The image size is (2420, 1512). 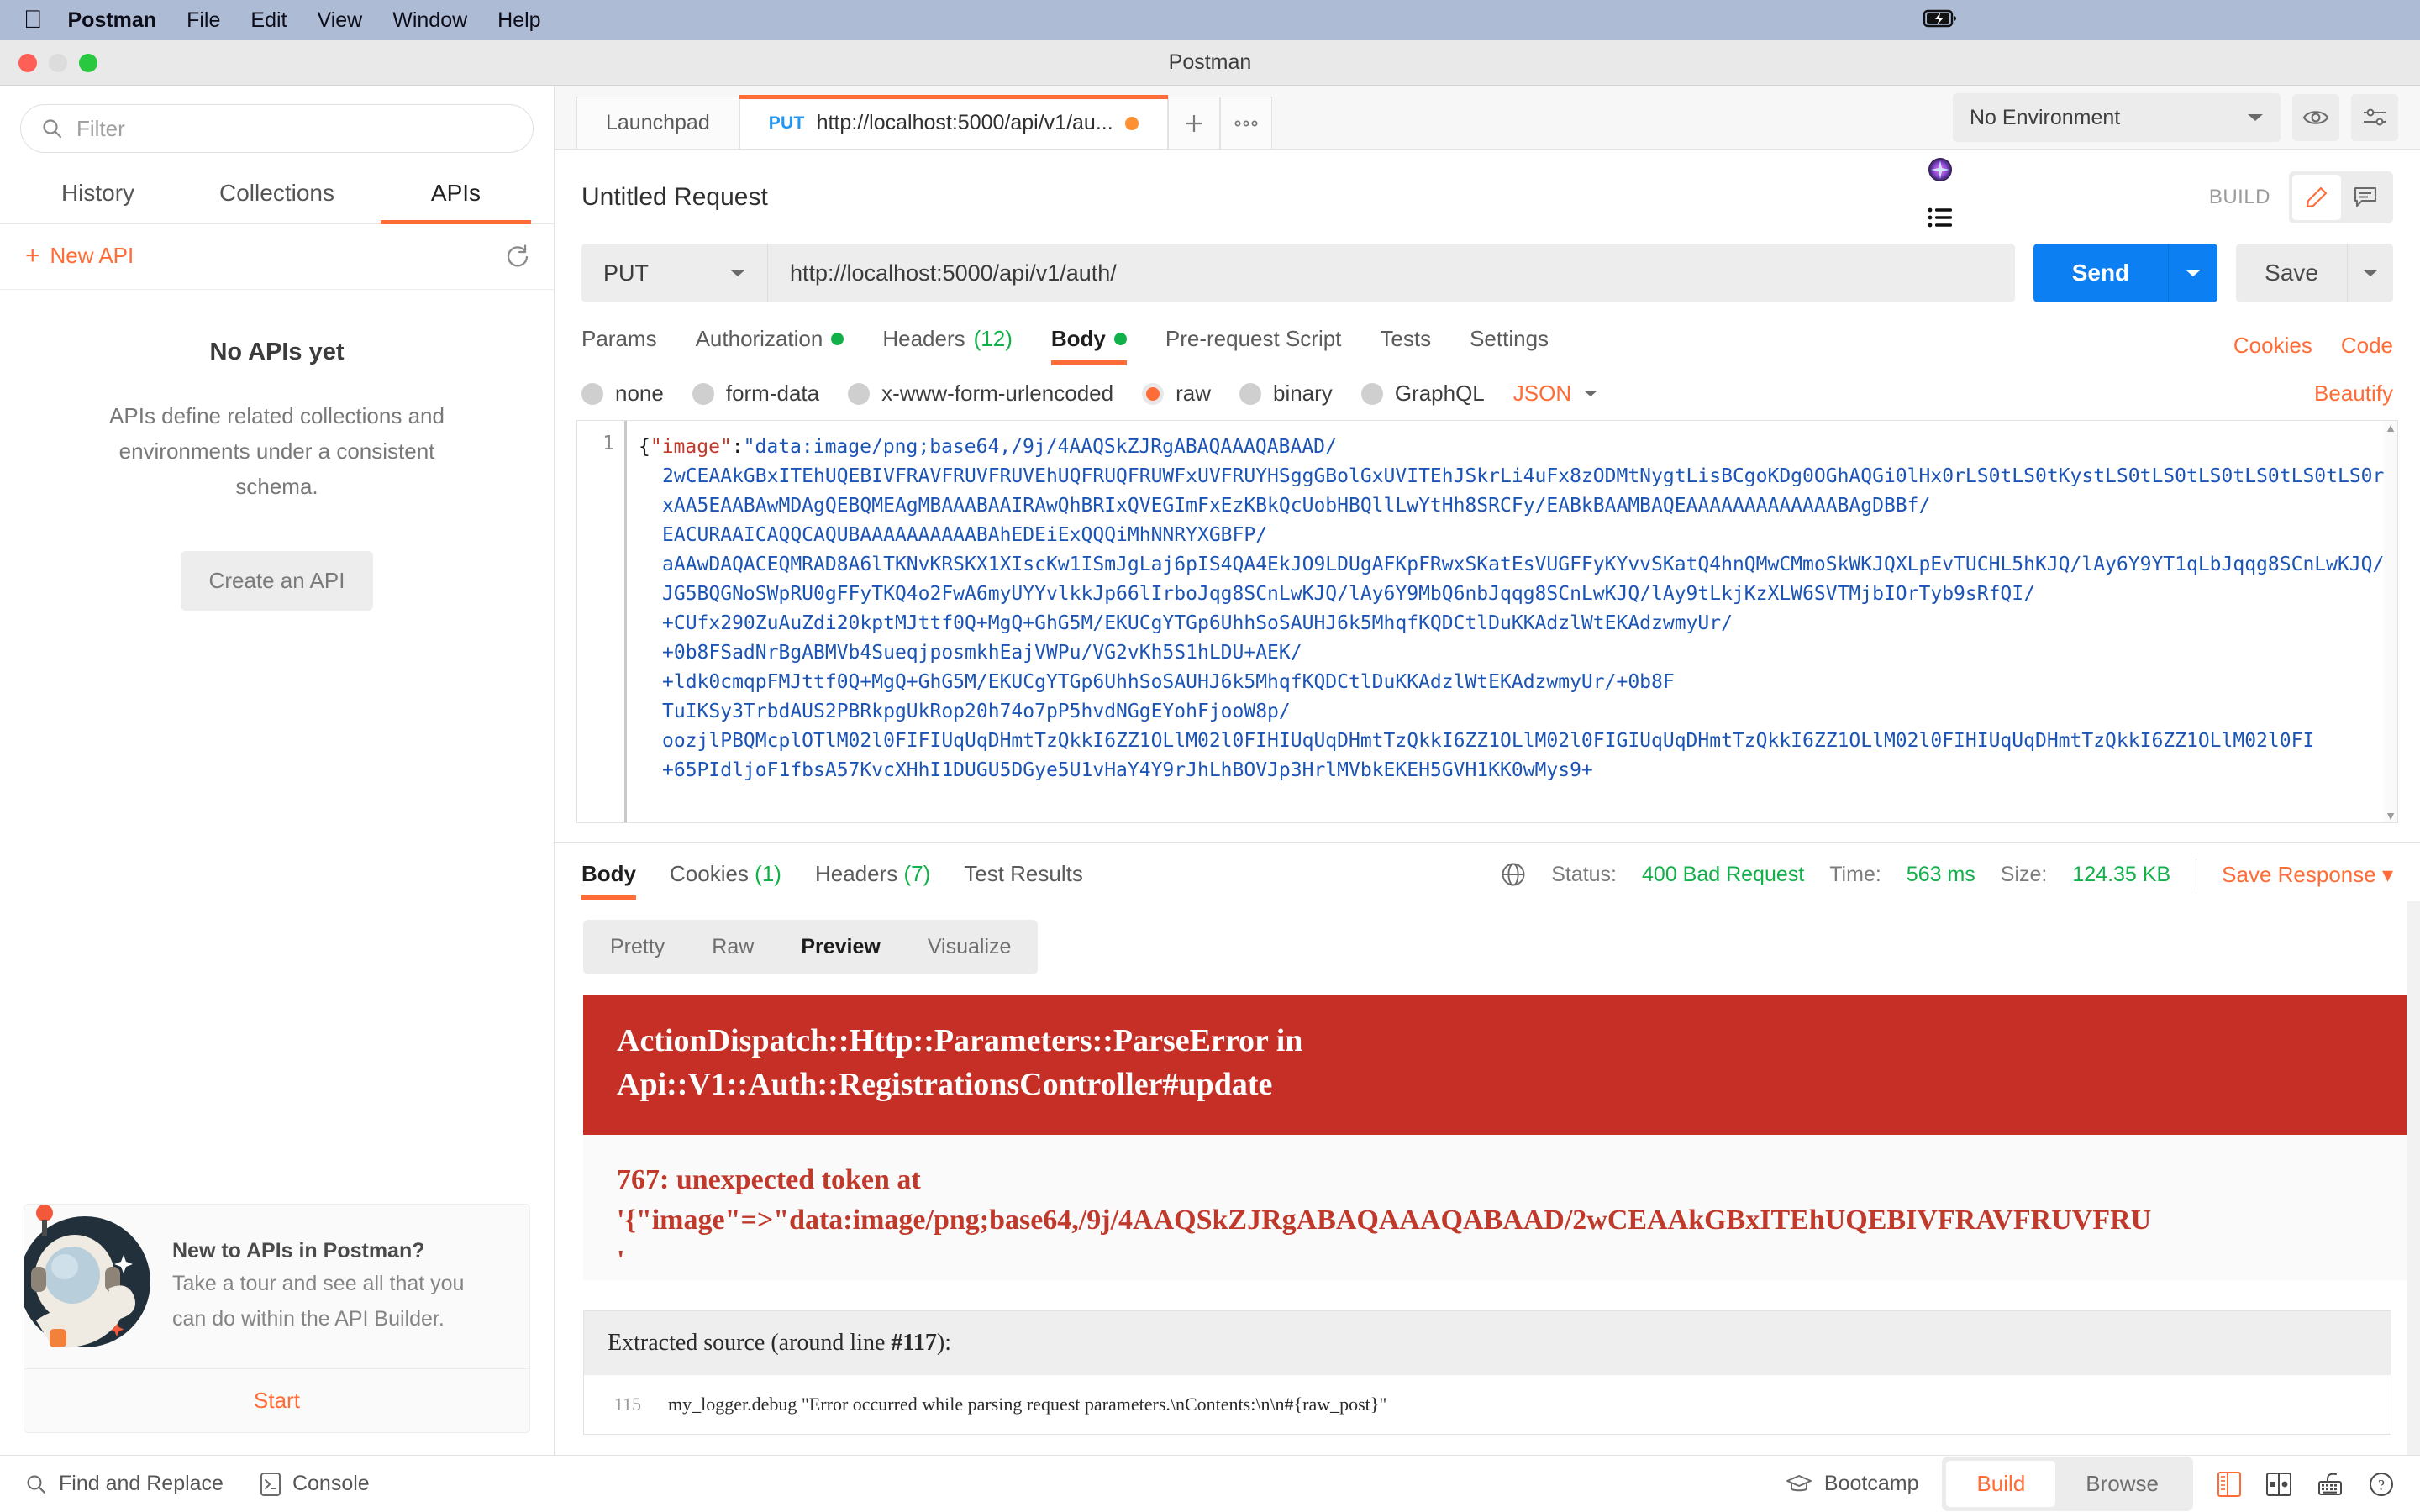 I want to click on tab-launchpad: Launchpad, so click(x=658, y=123).